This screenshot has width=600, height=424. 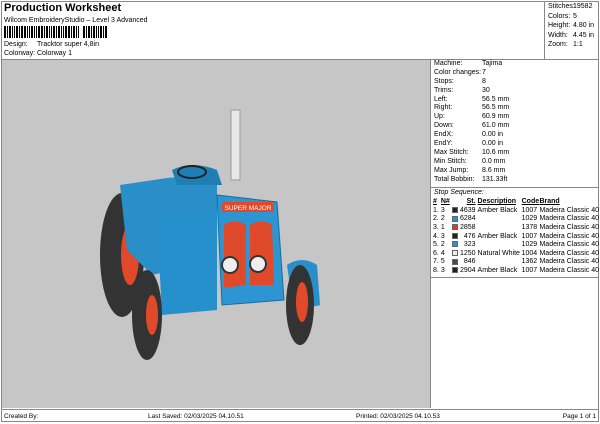 What do you see at coordinates (436, 228) in the screenshot?
I see `row-index: 3.` at bounding box center [436, 228].